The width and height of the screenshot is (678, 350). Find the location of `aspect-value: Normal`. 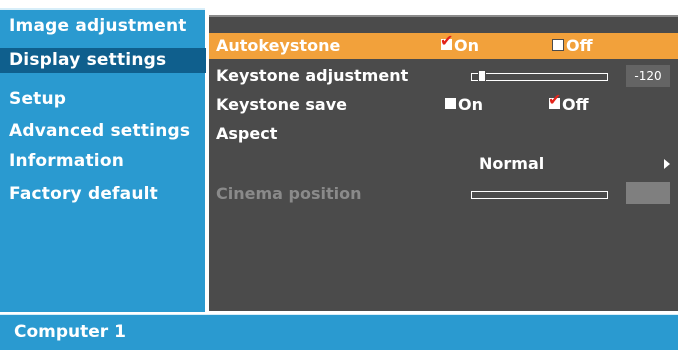

aspect-value: Normal is located at coordinates (511, 164).